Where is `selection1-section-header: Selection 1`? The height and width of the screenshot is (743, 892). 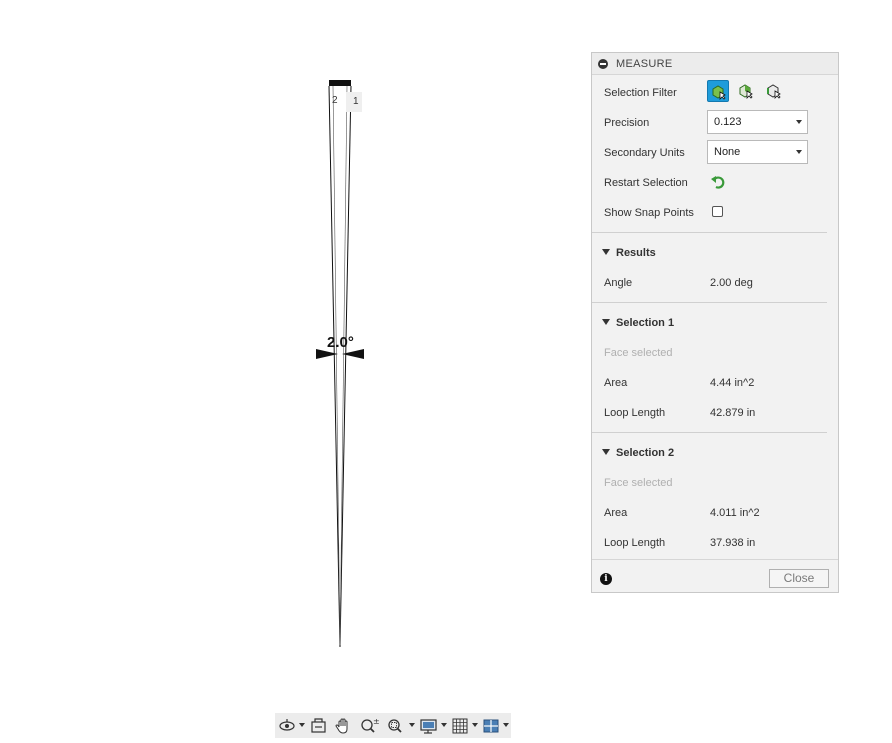
selection1-section-header: Selection 1 is located at coordinates (638, 323).